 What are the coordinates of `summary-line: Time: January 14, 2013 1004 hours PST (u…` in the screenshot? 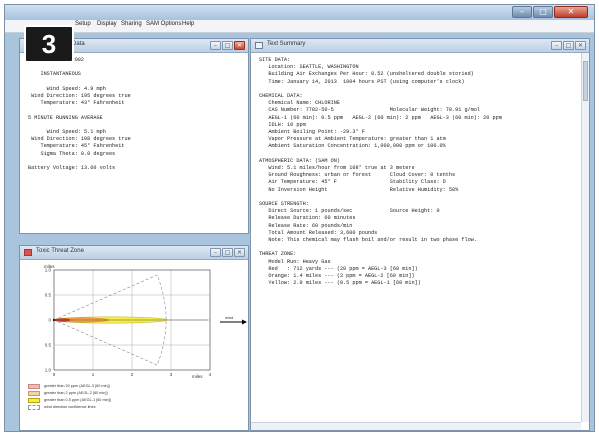 It's located at (362, 81).